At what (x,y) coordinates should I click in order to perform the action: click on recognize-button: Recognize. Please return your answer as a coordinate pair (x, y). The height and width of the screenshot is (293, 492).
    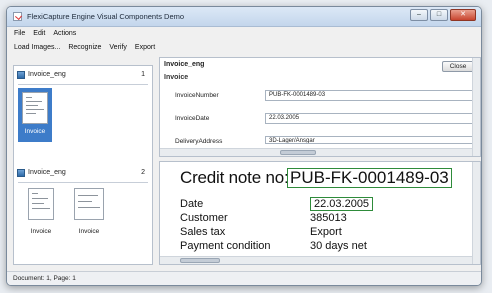
    Looking at the image, I should click on (84, 47).